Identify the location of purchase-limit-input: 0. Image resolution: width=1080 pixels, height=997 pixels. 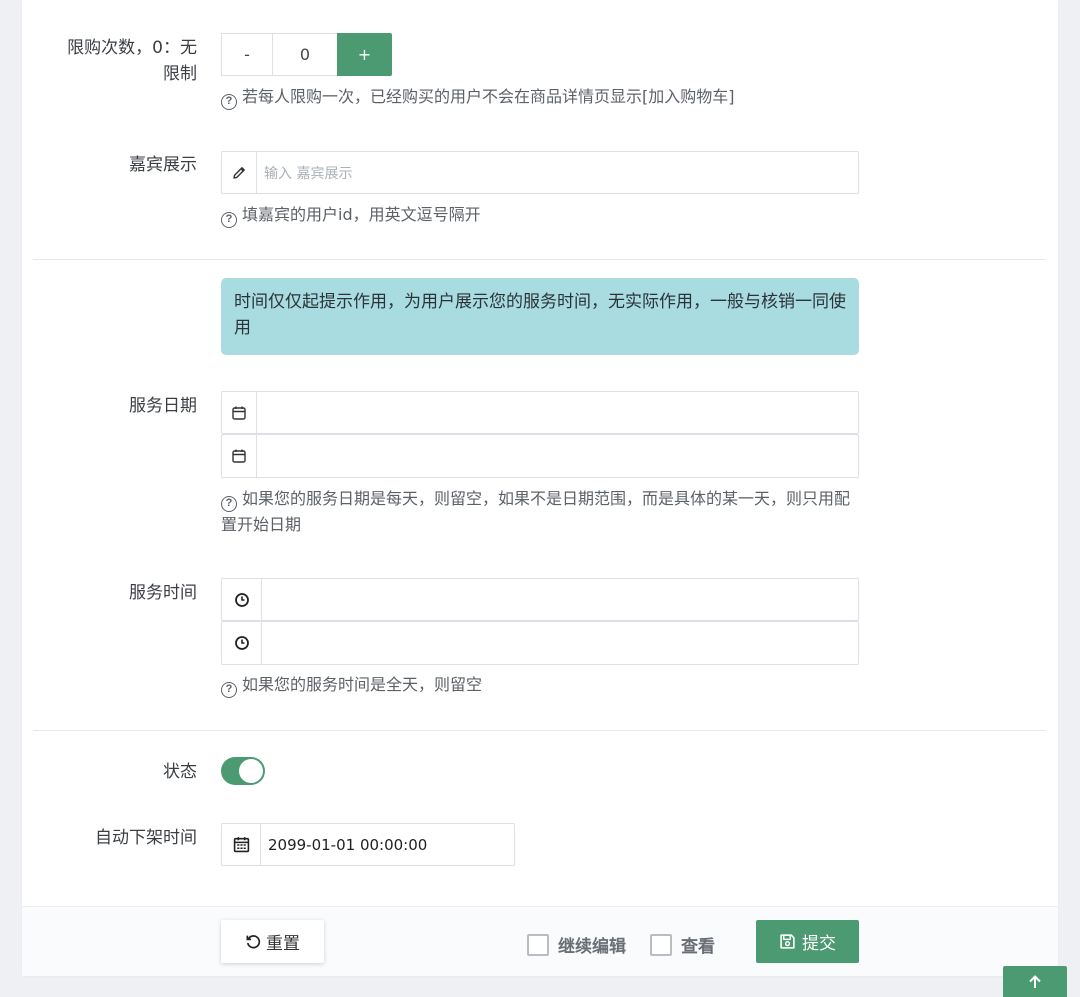
(305, 54).